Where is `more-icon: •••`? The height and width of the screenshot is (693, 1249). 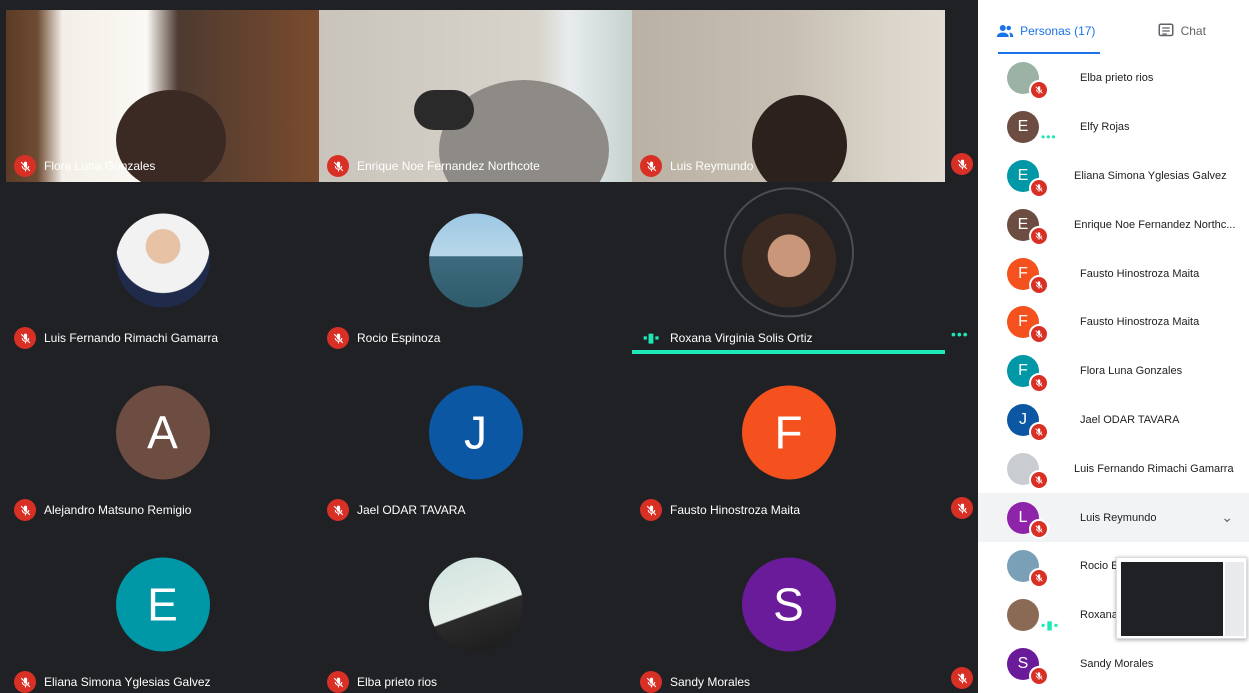
more-icon: ••• is located at coordinates (1049, 136).